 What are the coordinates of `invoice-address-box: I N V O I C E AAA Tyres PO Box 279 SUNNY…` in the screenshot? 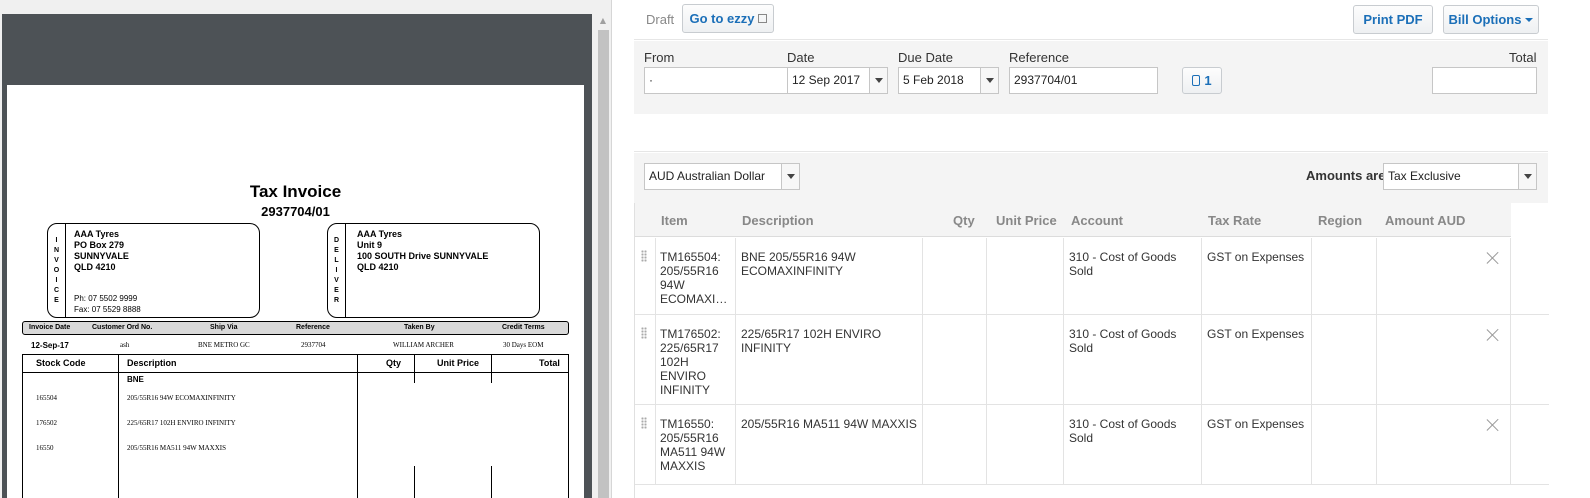 It's located at (153, 270).